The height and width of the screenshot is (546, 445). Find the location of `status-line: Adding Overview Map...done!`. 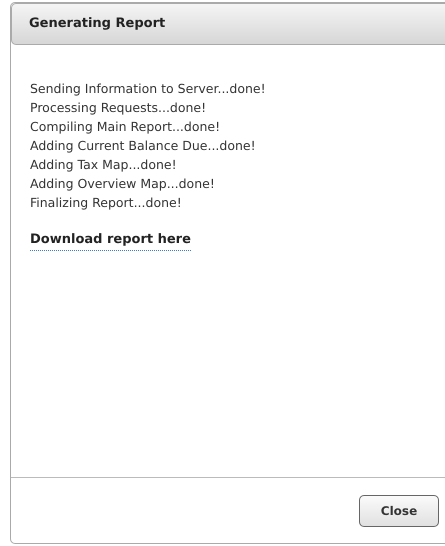

status-line: Adding Overview Map...done! is located at coordinates (123, 184).